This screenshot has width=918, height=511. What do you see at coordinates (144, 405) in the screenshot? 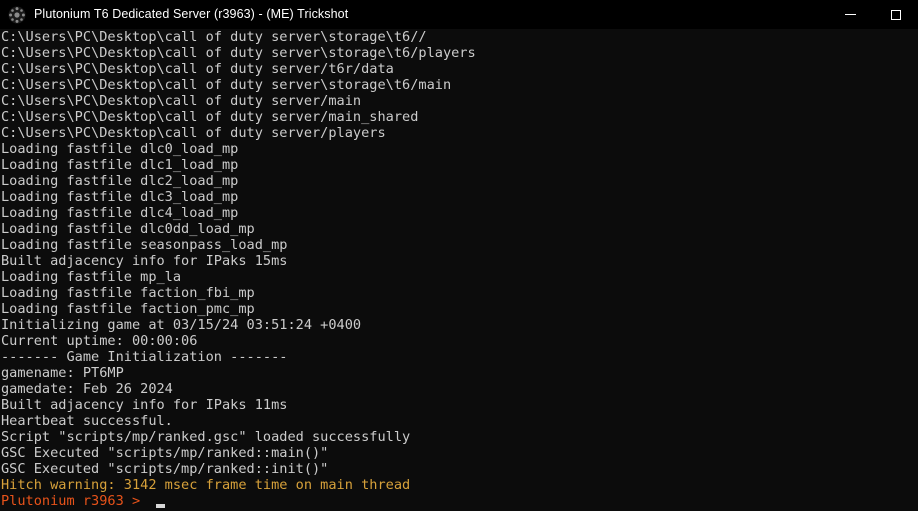
I see `console-line: Built adjacency info for IPaks 11ms` at bounding box center [144, 405].